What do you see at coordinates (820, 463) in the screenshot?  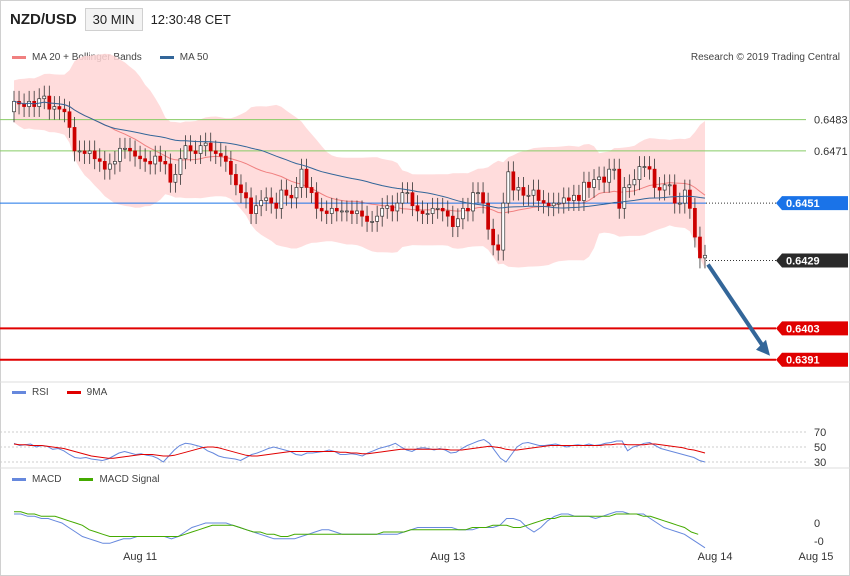 I see `rsi-tick-label-2: 30` at bounding box center [820, 463].